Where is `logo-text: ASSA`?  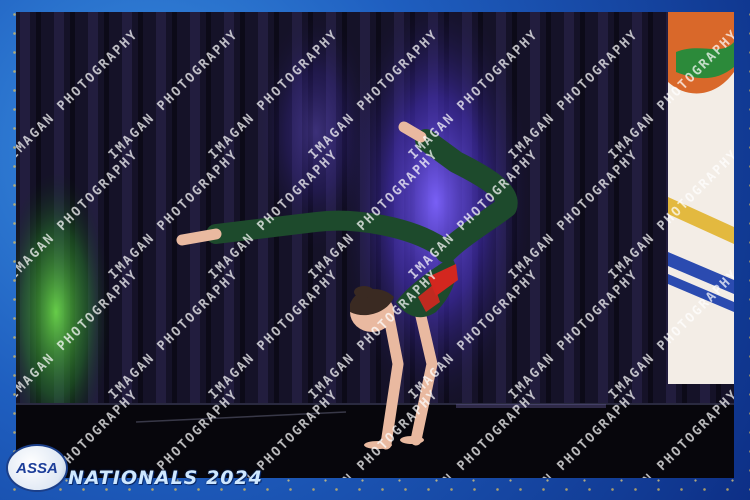
logo-text: ASSA is located at coordinates (37, 468).